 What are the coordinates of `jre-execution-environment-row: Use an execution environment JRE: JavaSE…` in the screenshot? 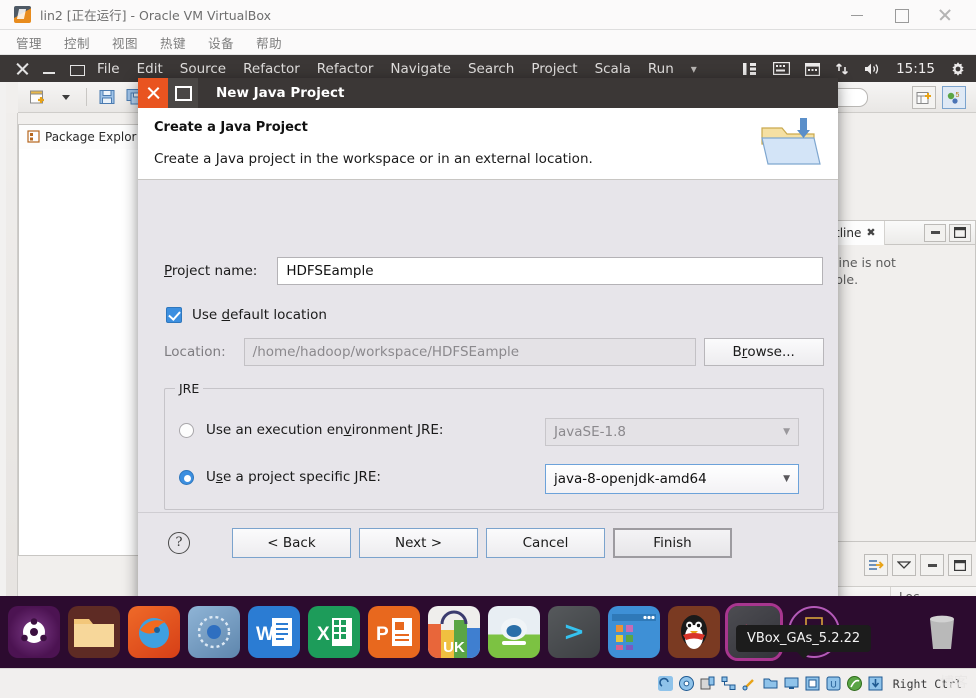 It's located at (497, 432).